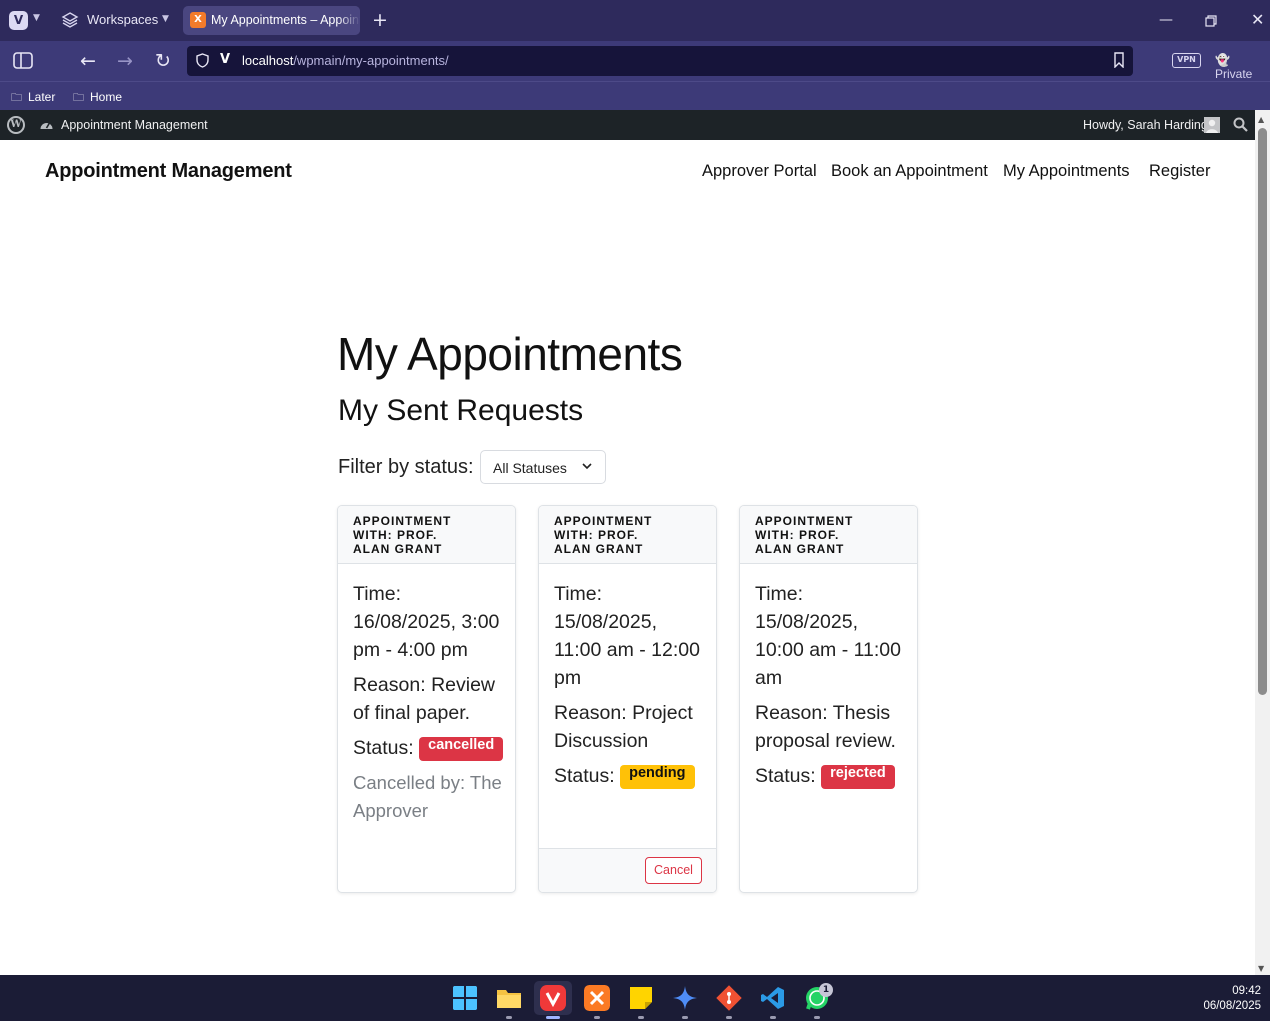 This screenshot has width=1270, height=1021. What do you see at coordinates (657, 776) in the screenshot?
I see `status-badge: pending` at bounding box center [657, 776].